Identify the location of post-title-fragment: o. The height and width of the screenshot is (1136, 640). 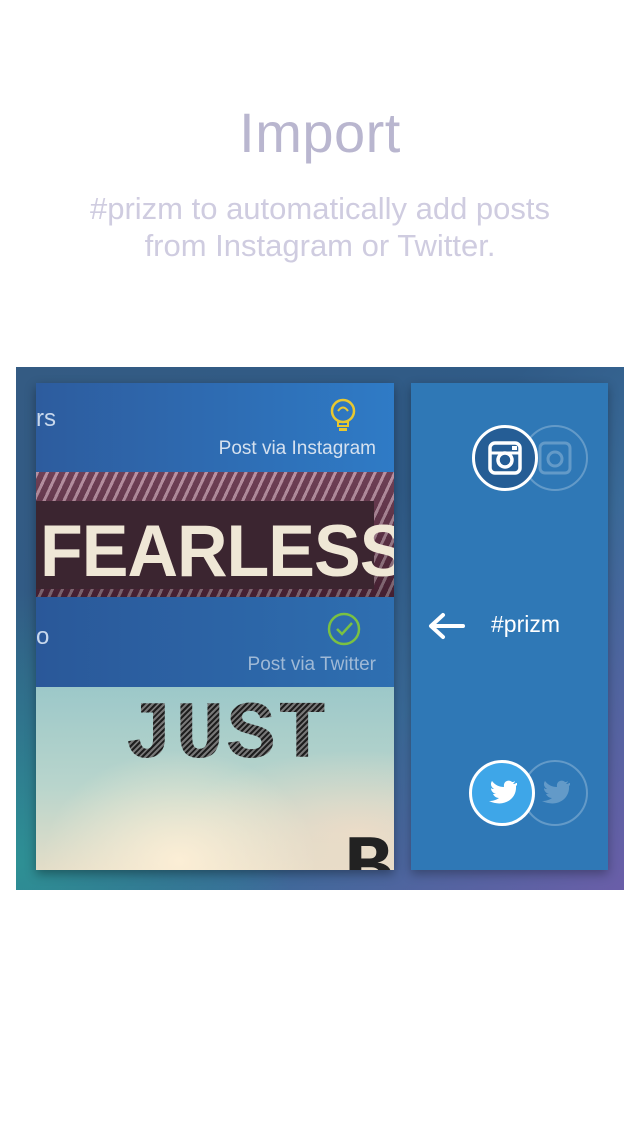
(43, 636).